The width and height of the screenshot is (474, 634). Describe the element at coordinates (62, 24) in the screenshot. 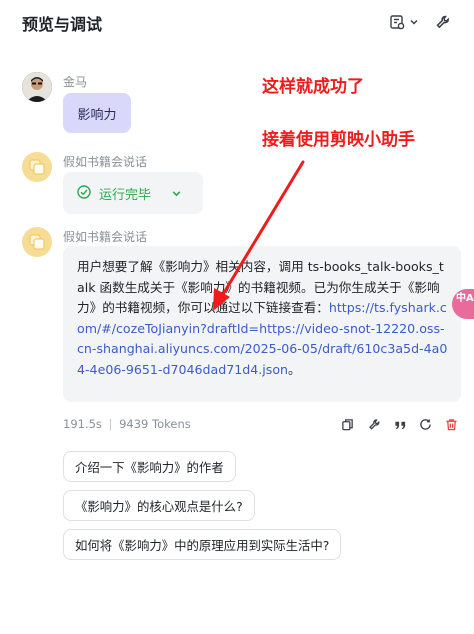

I see `page-title: 预览与调试` at that location.